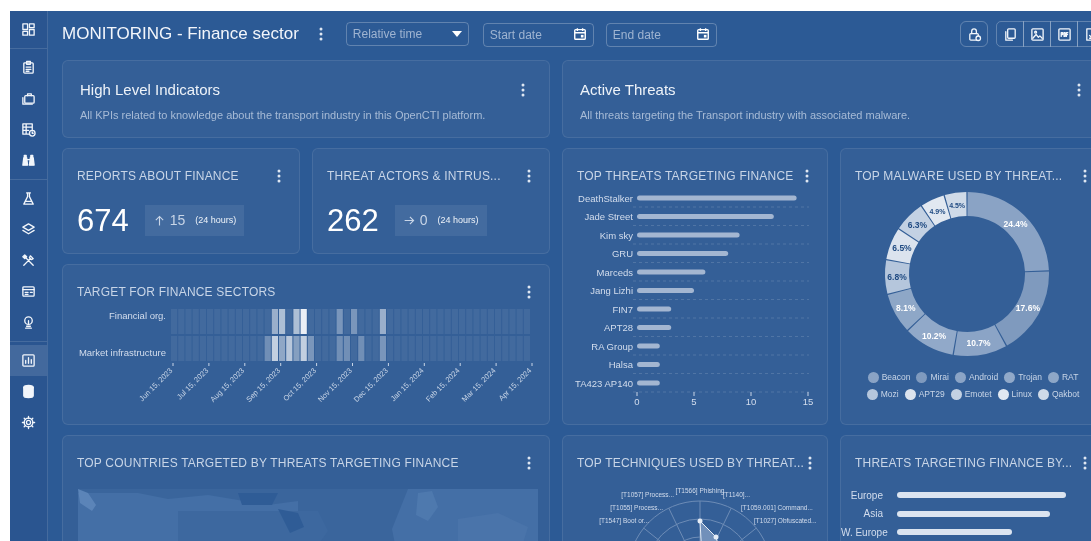 Image resolution: width=1091 pixels, height=541 pixels. I want to click on widget-description: All threats targeting the Transport industry with associated malware., so click(745, 115).